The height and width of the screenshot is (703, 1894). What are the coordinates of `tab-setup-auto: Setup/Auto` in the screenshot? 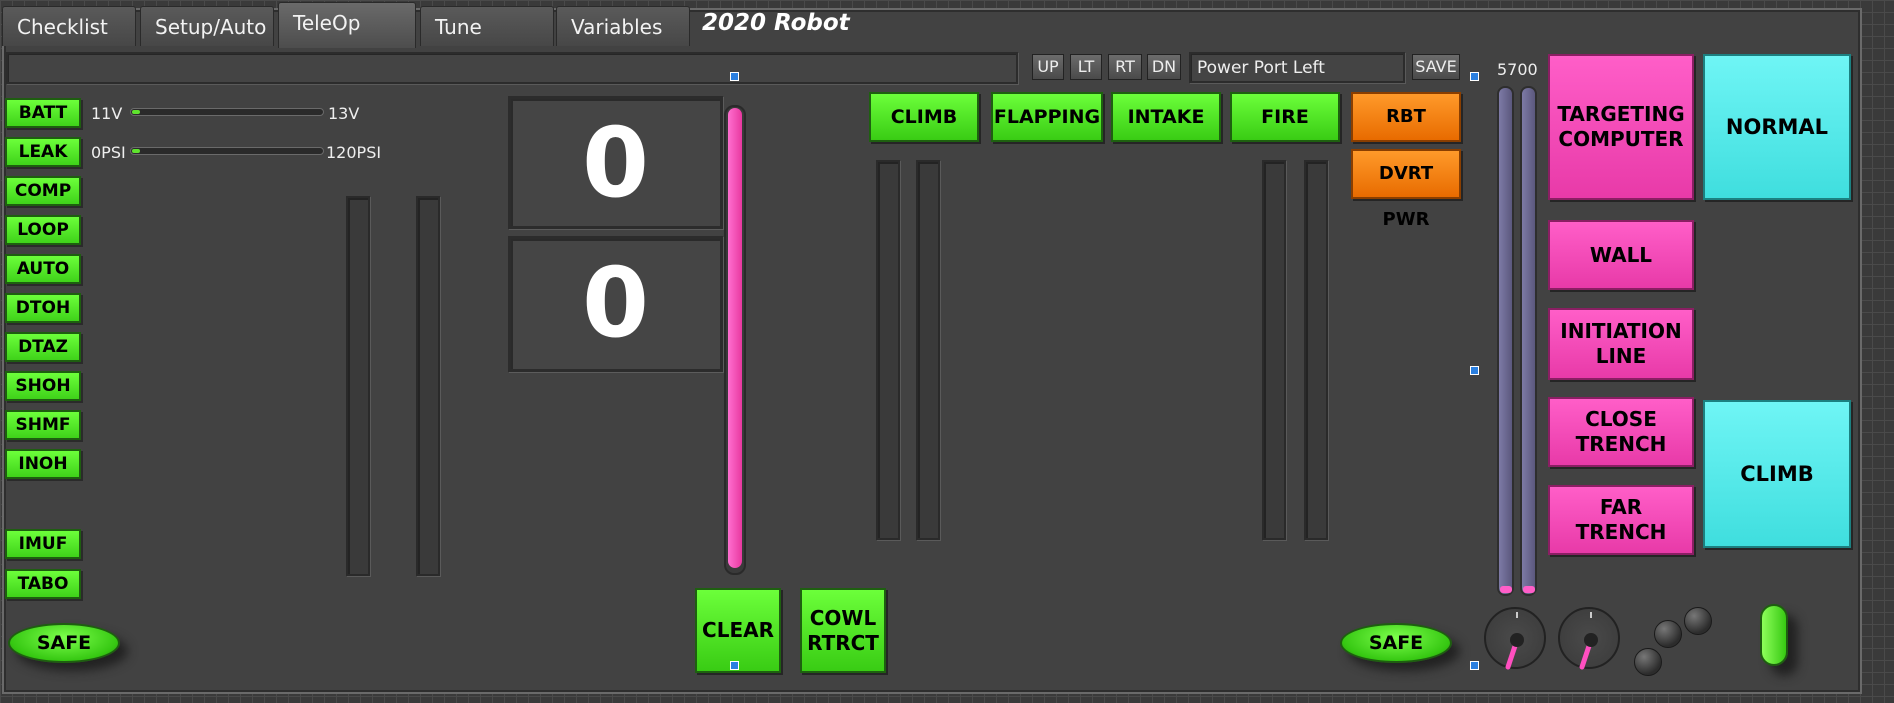 It's located at (207, 26).